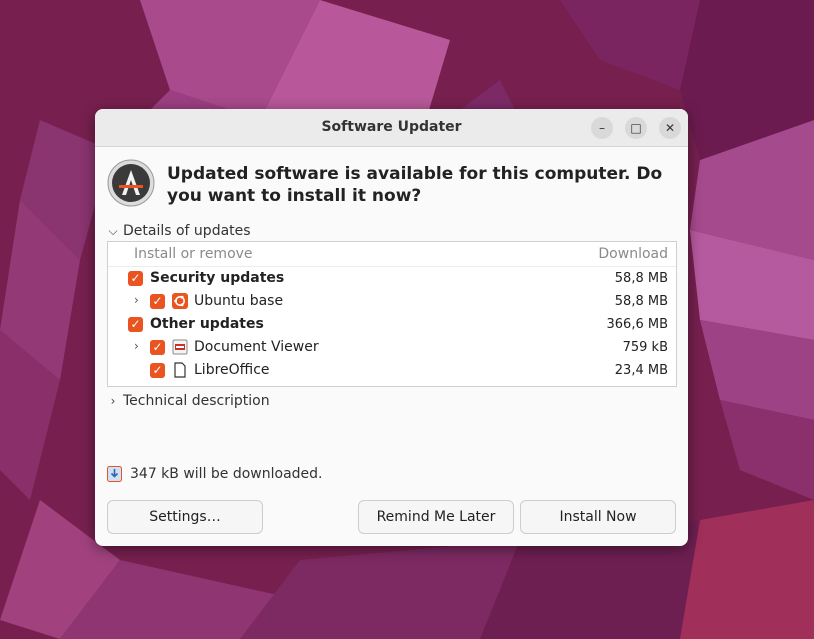  I want to click on row-label: Other updates, so click(207, 324).